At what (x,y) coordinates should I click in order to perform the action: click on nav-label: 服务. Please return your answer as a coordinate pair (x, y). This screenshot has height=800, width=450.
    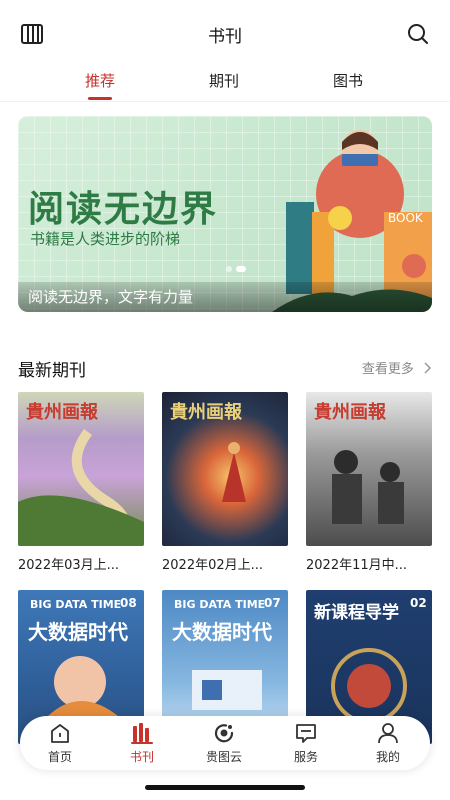
    Looking at the image, I should click on (305, 757).